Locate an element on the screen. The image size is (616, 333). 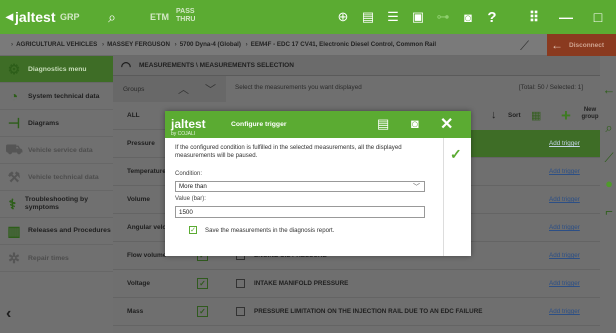
nav-releases-procedures: ▥ Releases and Procedures is located at coordinates (56, 231).